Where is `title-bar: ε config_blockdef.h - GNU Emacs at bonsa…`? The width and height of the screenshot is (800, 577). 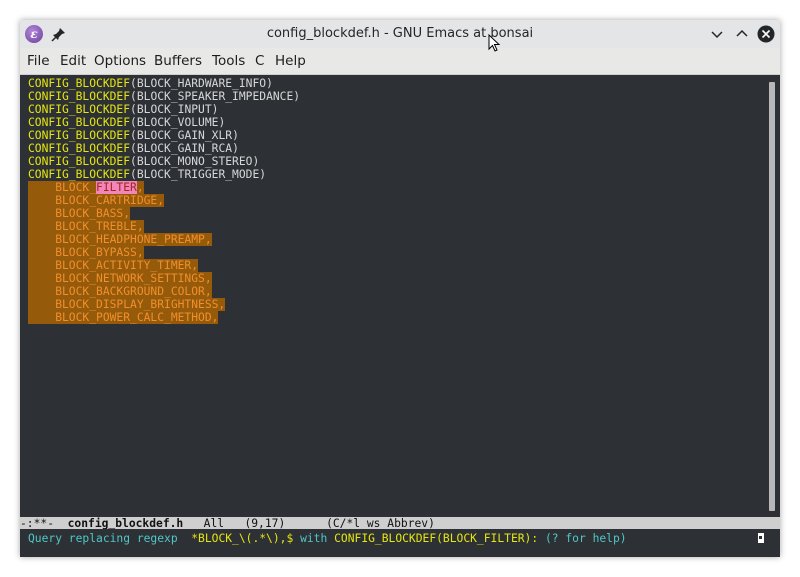 title-bar: ε config_blockdef.h - GNU Emacs at bonsa… is located at coordinates (400, 34).